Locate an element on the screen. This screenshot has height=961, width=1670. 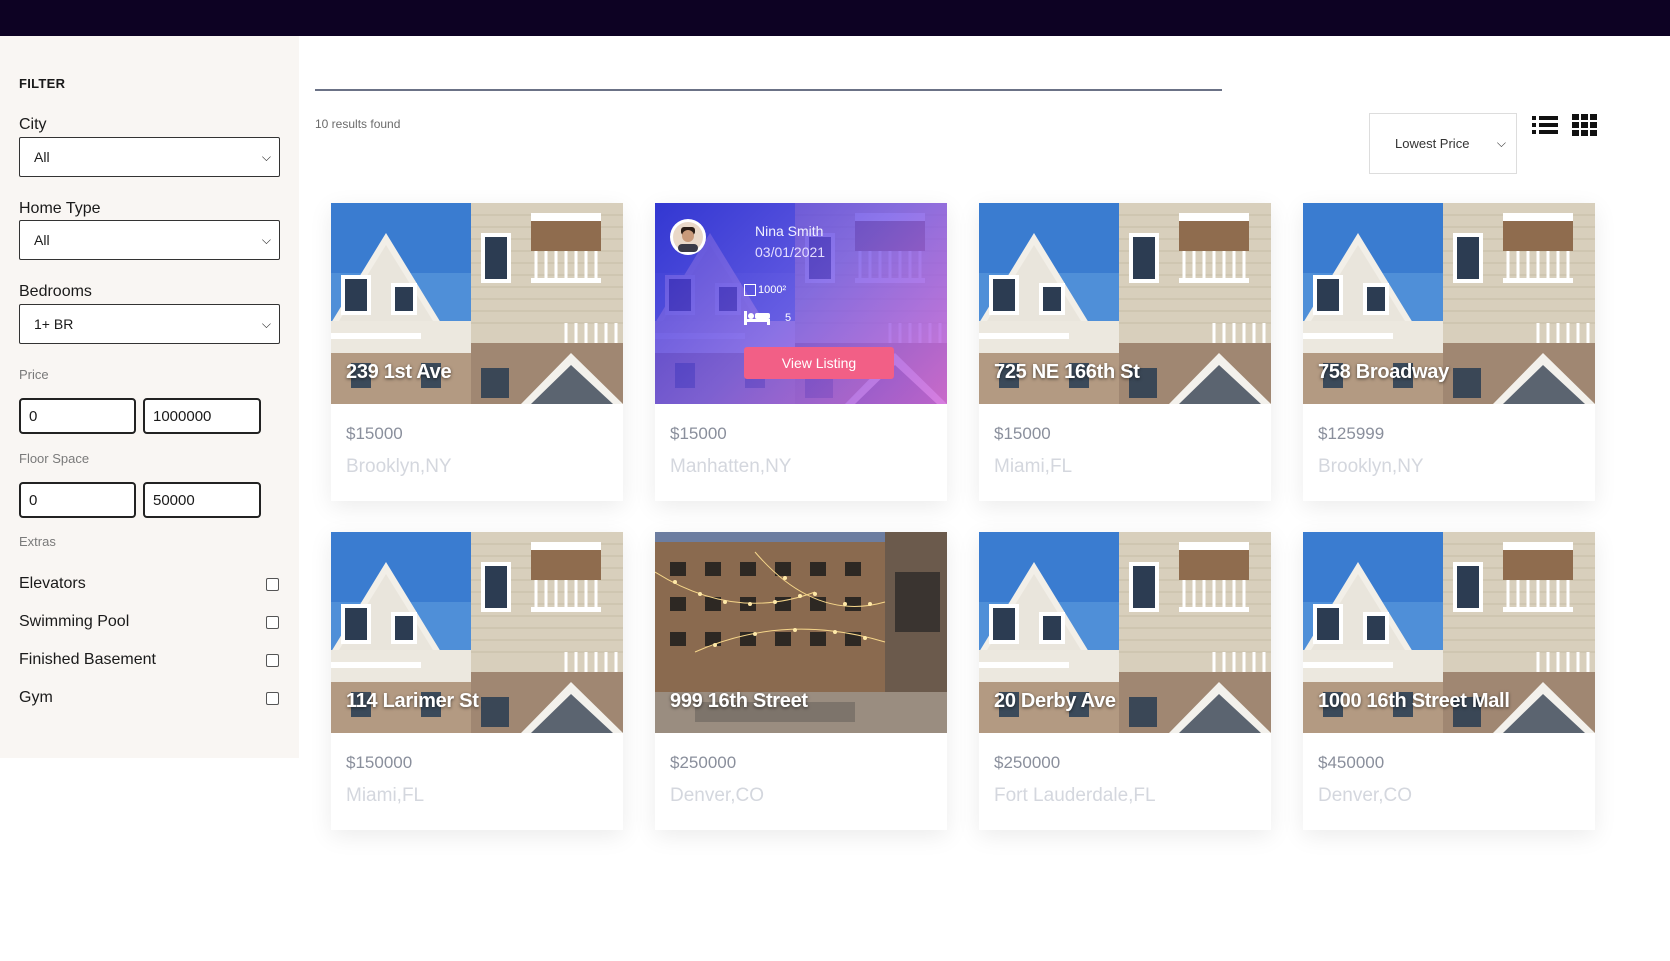
listing-price: $125999 is located at coordinates (1351, 433).